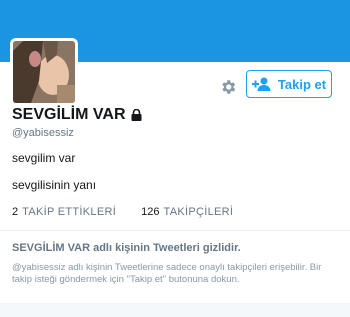 This screenshot has width=350, height=317. I want to click on stat-following-count: 2, so click(15, 212).